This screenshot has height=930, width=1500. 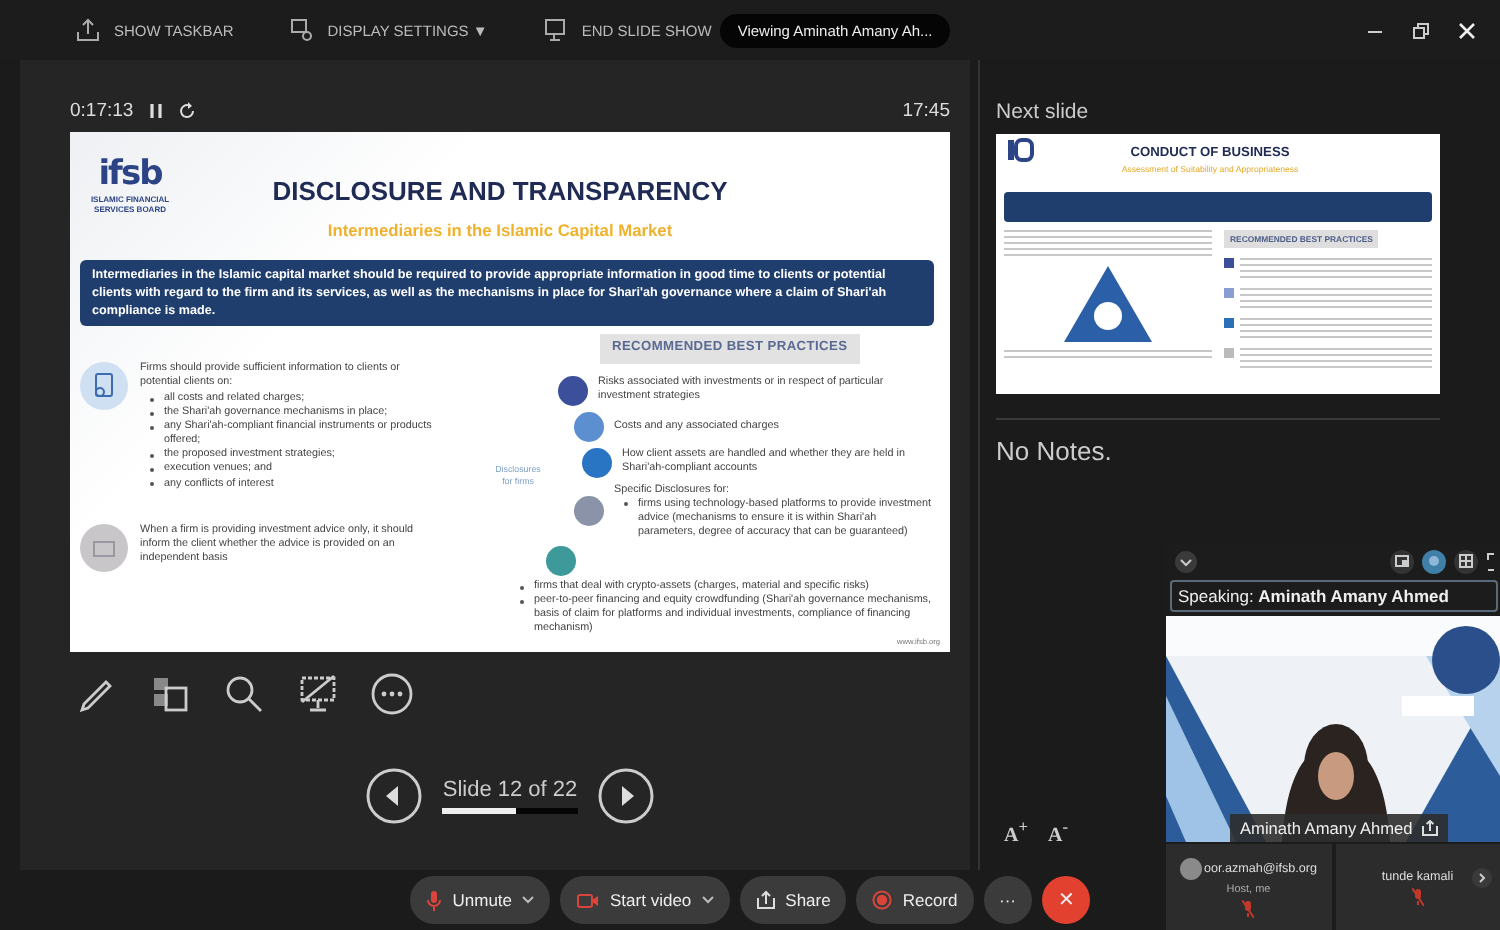 What do you see at coordinates (1339, 828) in the screenshot?
I see `video-name-tag: Aminath Amany Ahmed` at bounding box center [1339, 828].